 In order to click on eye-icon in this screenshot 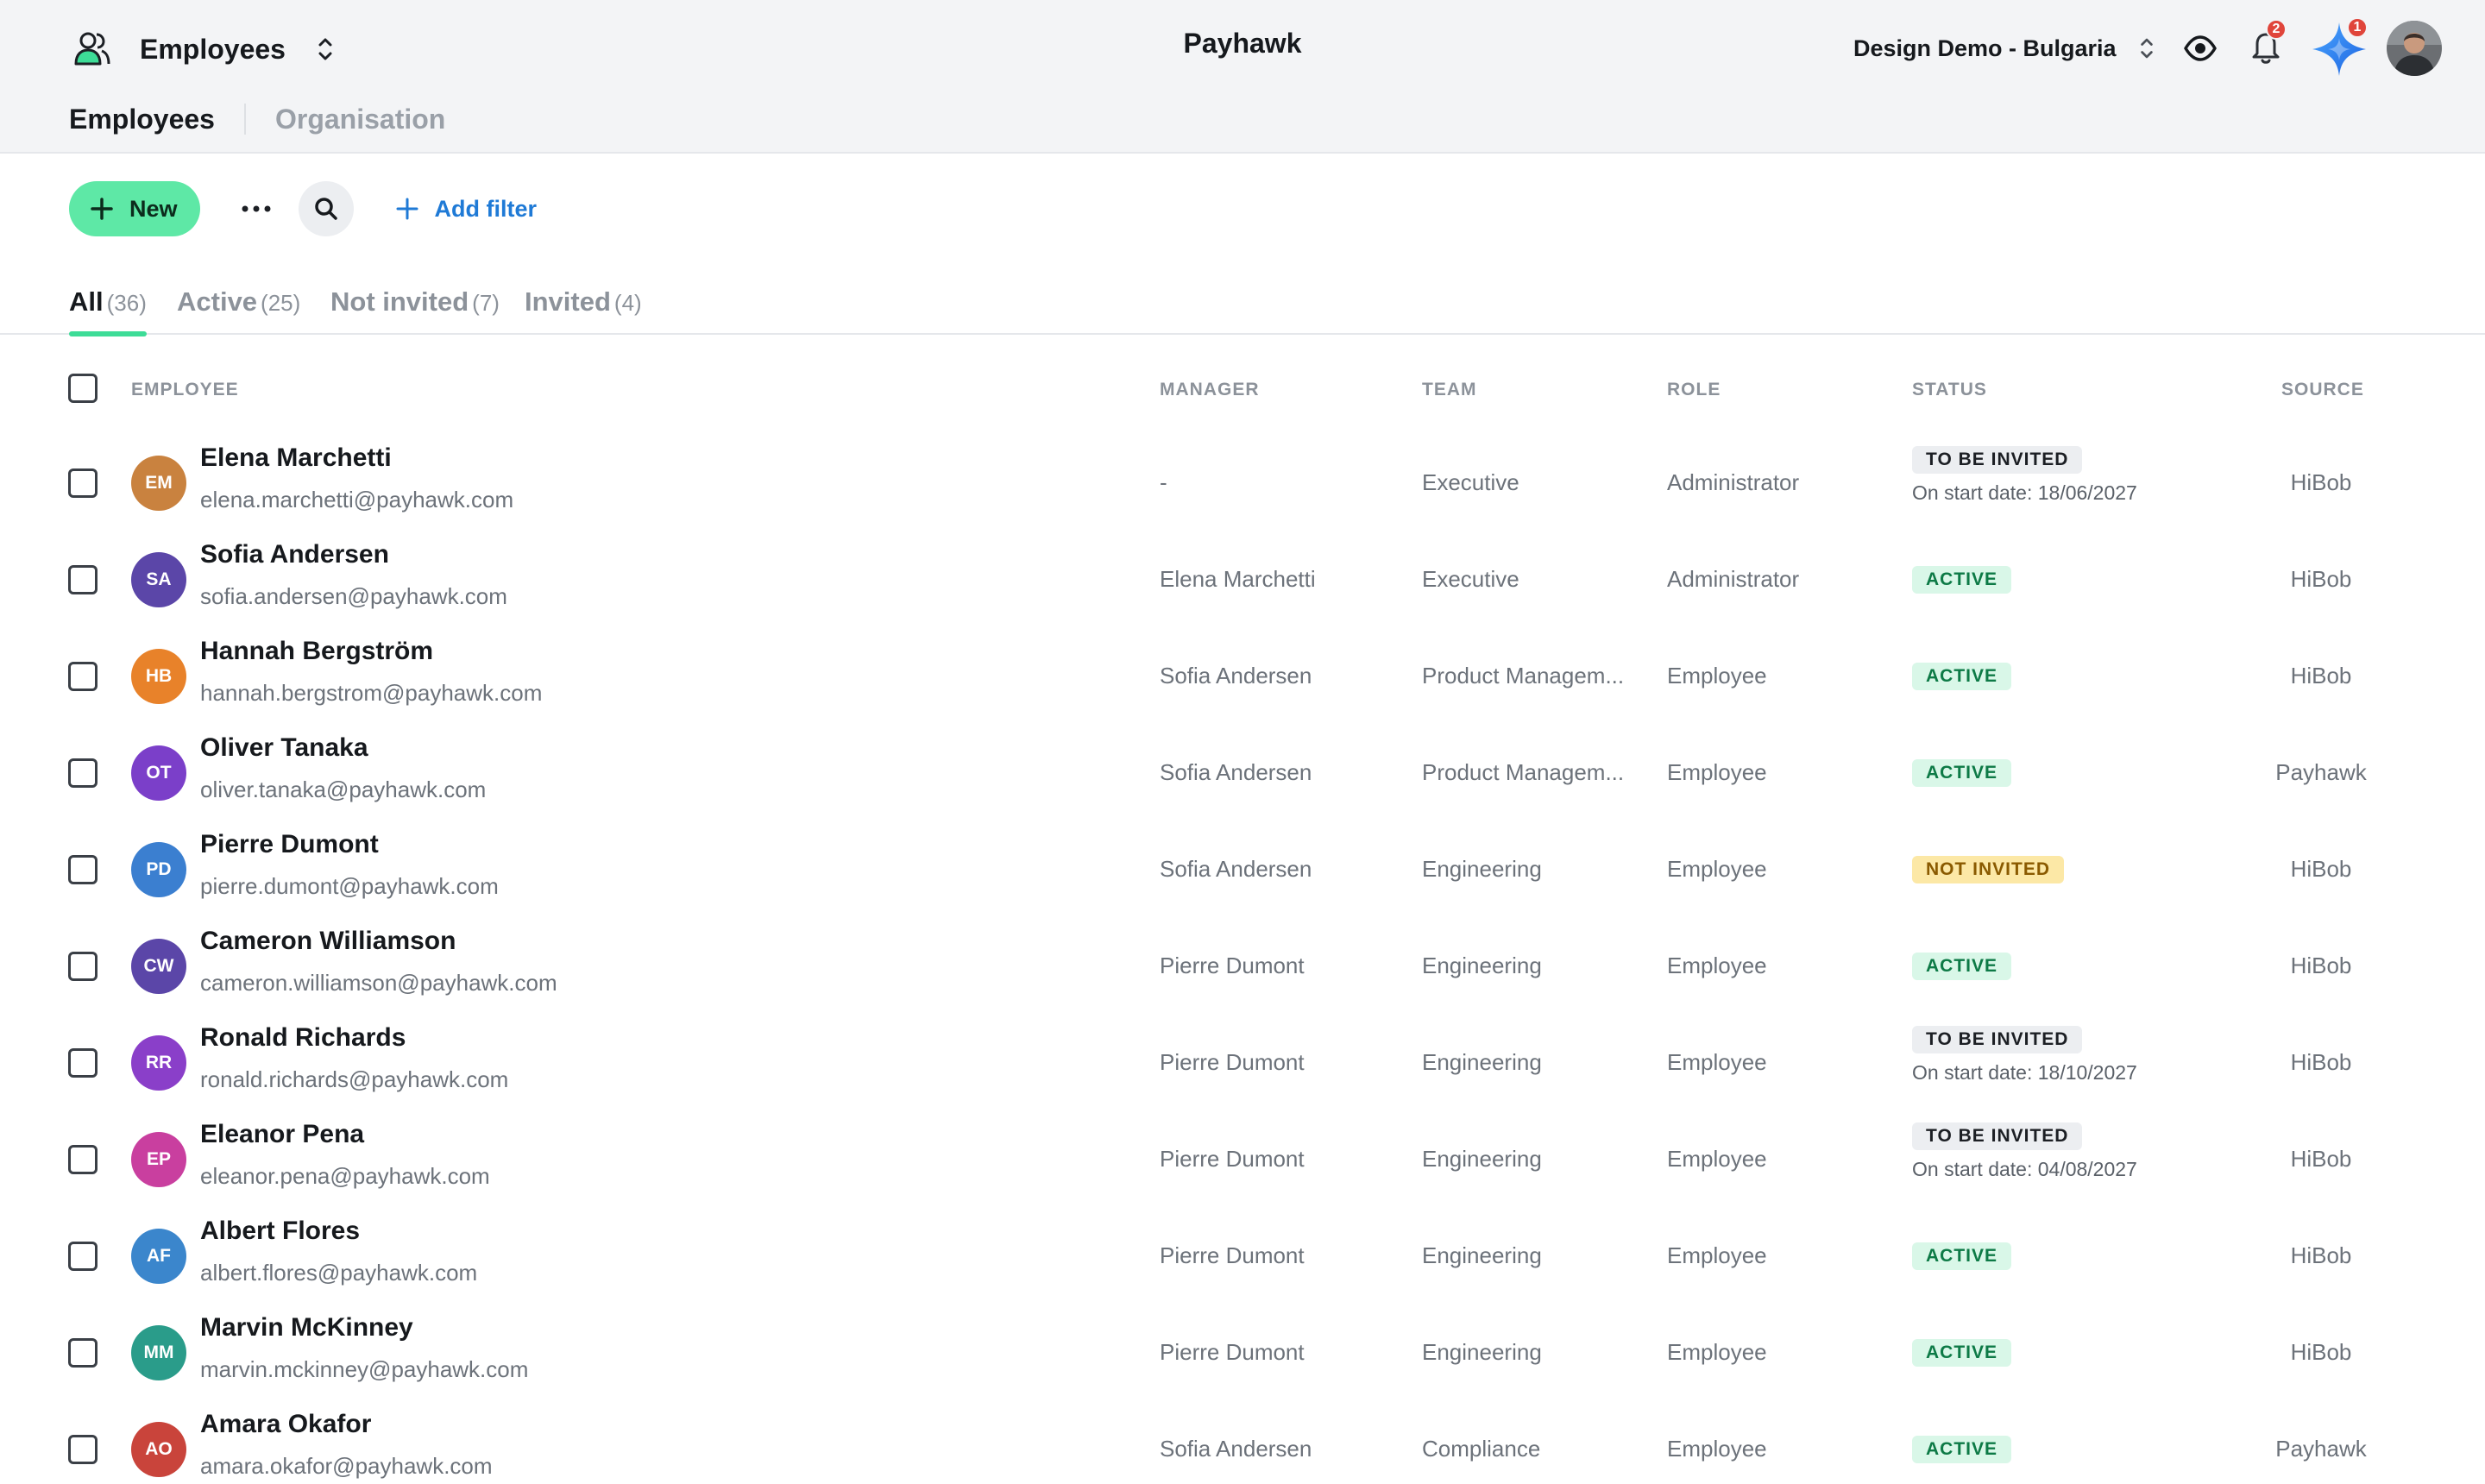, I will do `click(2200, 48)`.